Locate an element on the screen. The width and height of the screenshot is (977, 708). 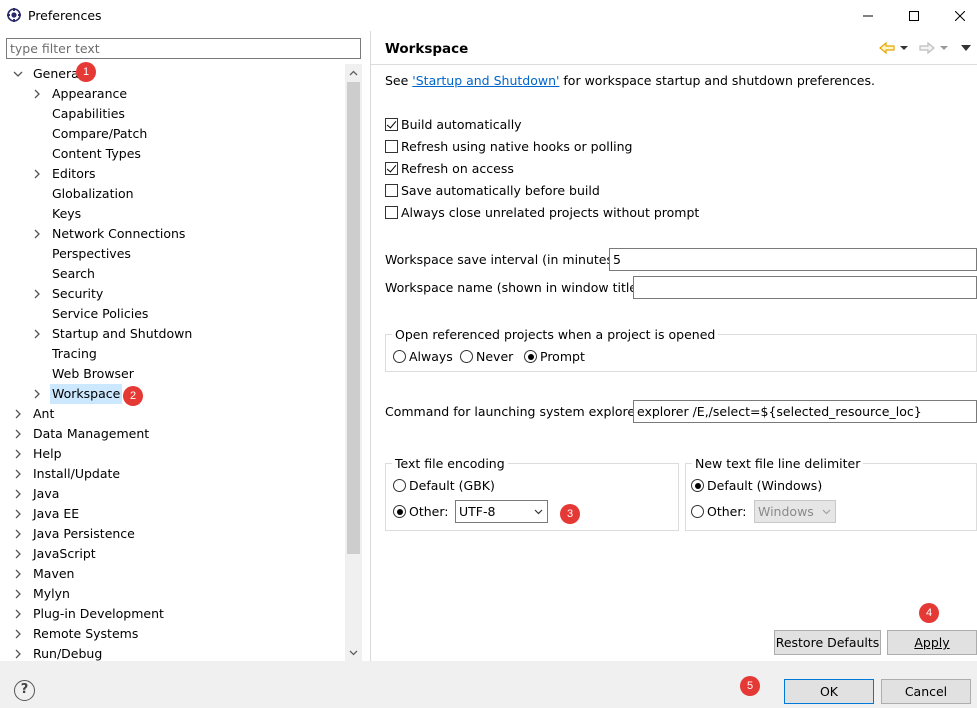
tree-item-capabilities: Capabilities is located at coordinates (88, 114).